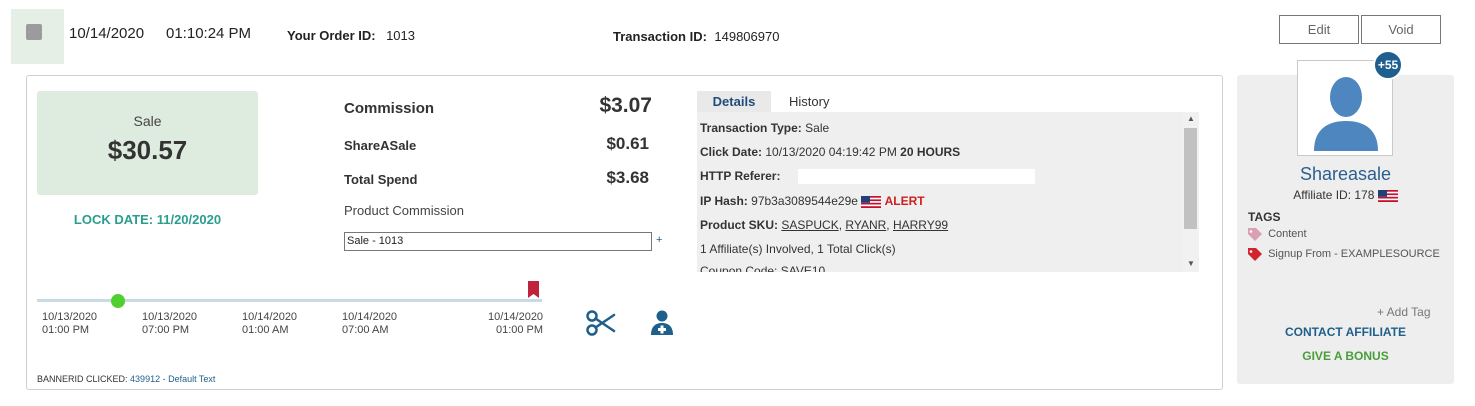 This screenshot has width=1475, height=406. What do you see at coordinates (381, 179) in the screenshot?
I see `total-spend-label: Total Spend` at bounding box center [381, 179].